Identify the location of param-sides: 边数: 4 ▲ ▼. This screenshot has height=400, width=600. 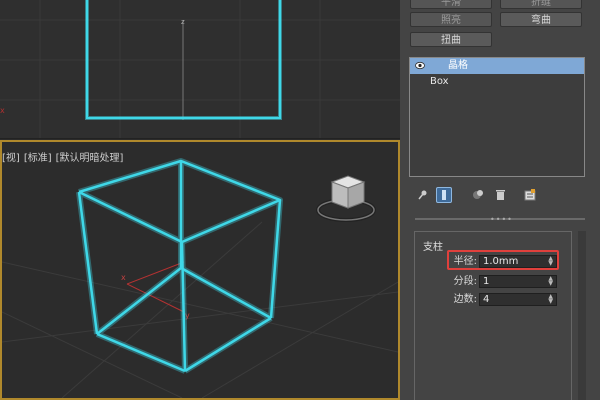
(494, 300).